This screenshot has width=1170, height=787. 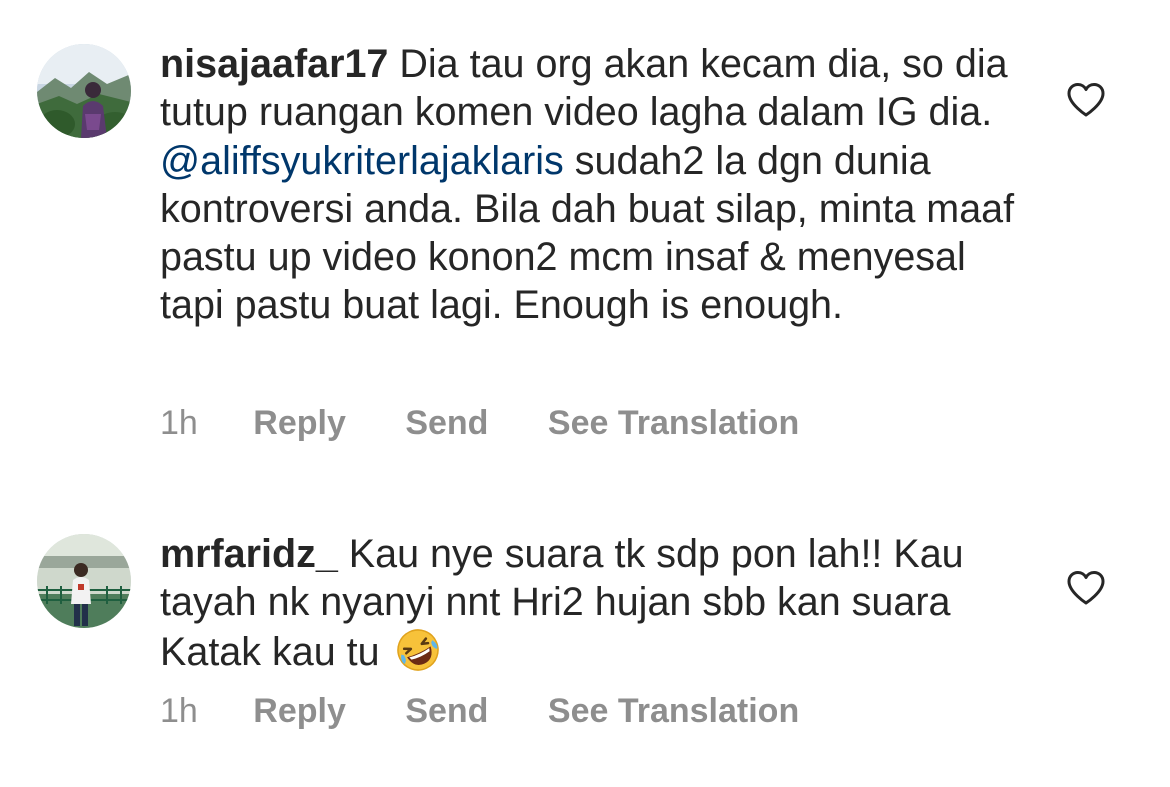 I want to click on mention-link: @aliffsyukriterlajaklaris, so click(x=362, y=161).